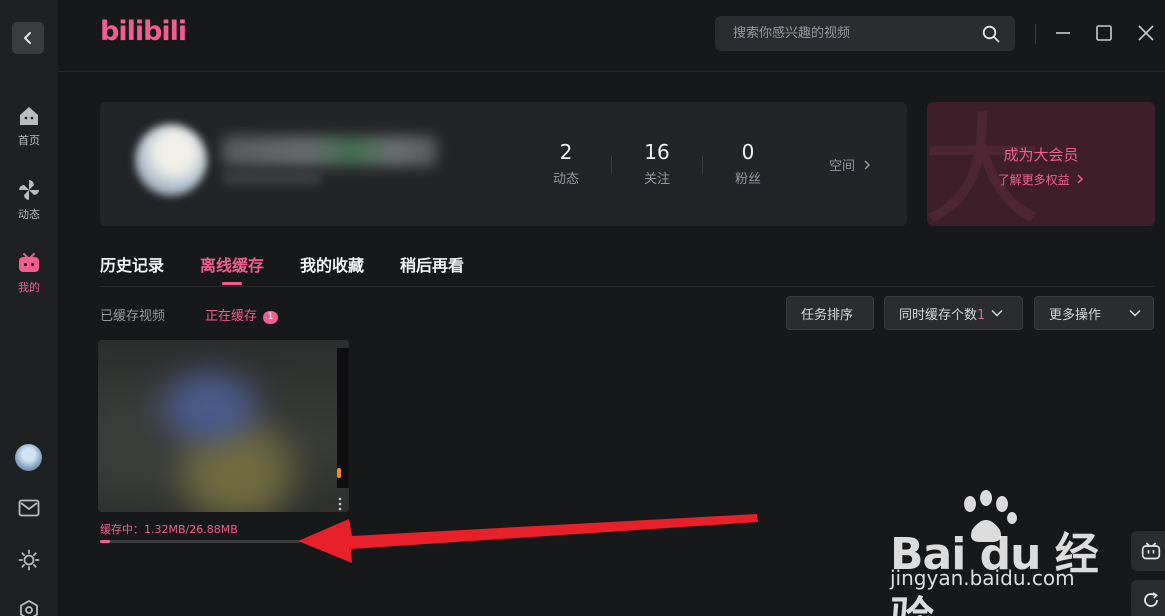 Image resolution: width=1165 pixels, height=616 pixels. What do you see at coordinates (565, 179) in the screenshot?
I see `stat-label: 动态` at bounding box center [565, 179].